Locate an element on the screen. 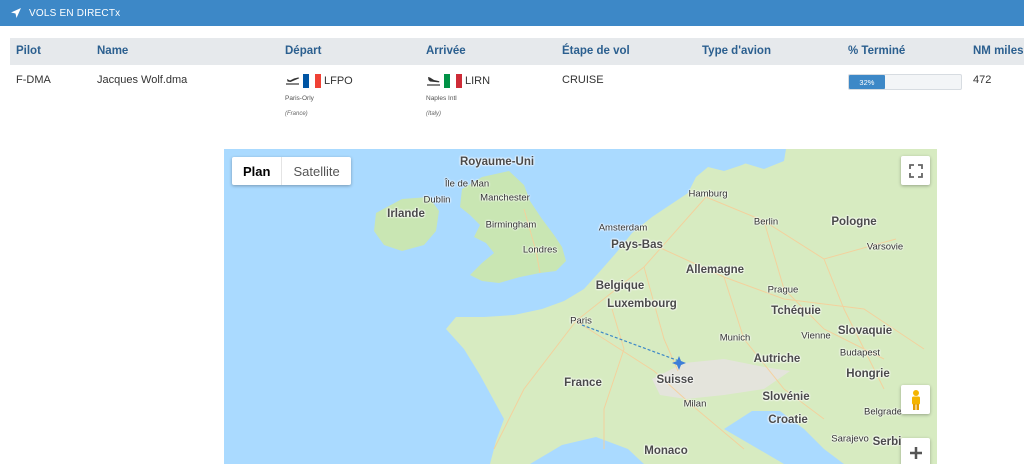  map-label: Tchéquie is located at coordinates (796, 311).